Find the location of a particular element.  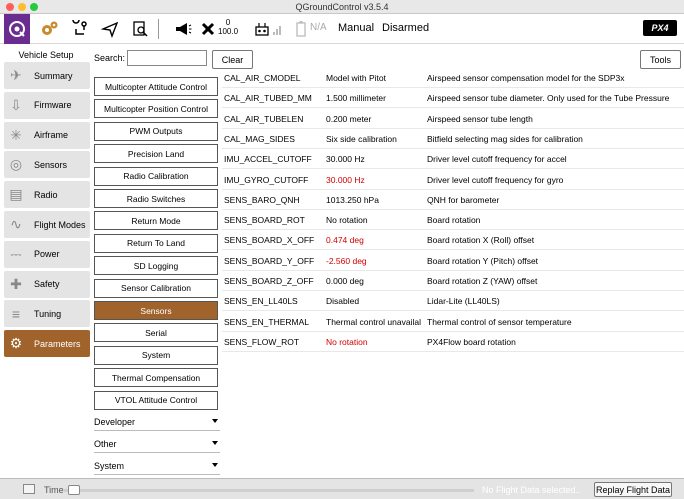

category-multicopter-attitude-control-button: Multicopter Attitude Control is located at coordinates (156, 86).